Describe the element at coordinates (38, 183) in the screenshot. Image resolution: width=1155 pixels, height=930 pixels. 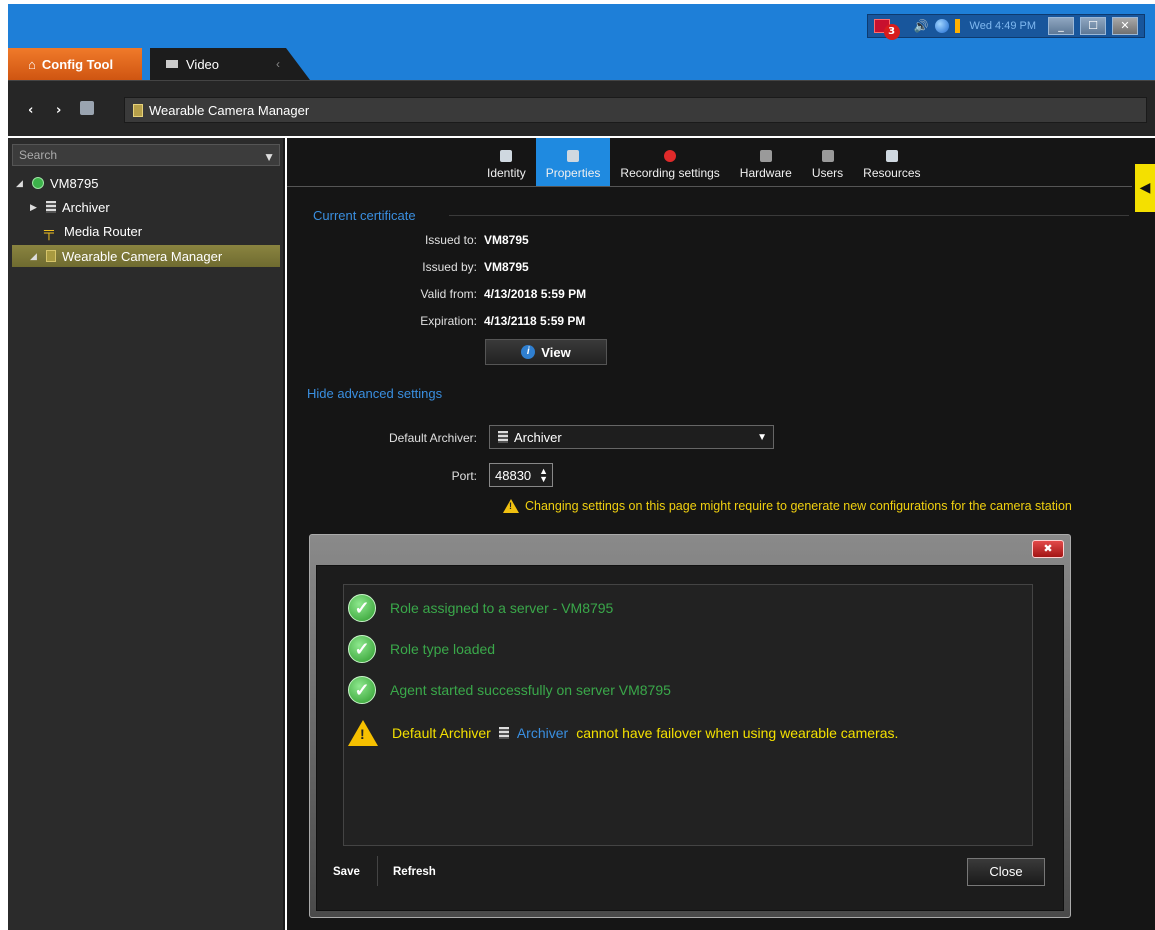
I see `server-icon` at that location.